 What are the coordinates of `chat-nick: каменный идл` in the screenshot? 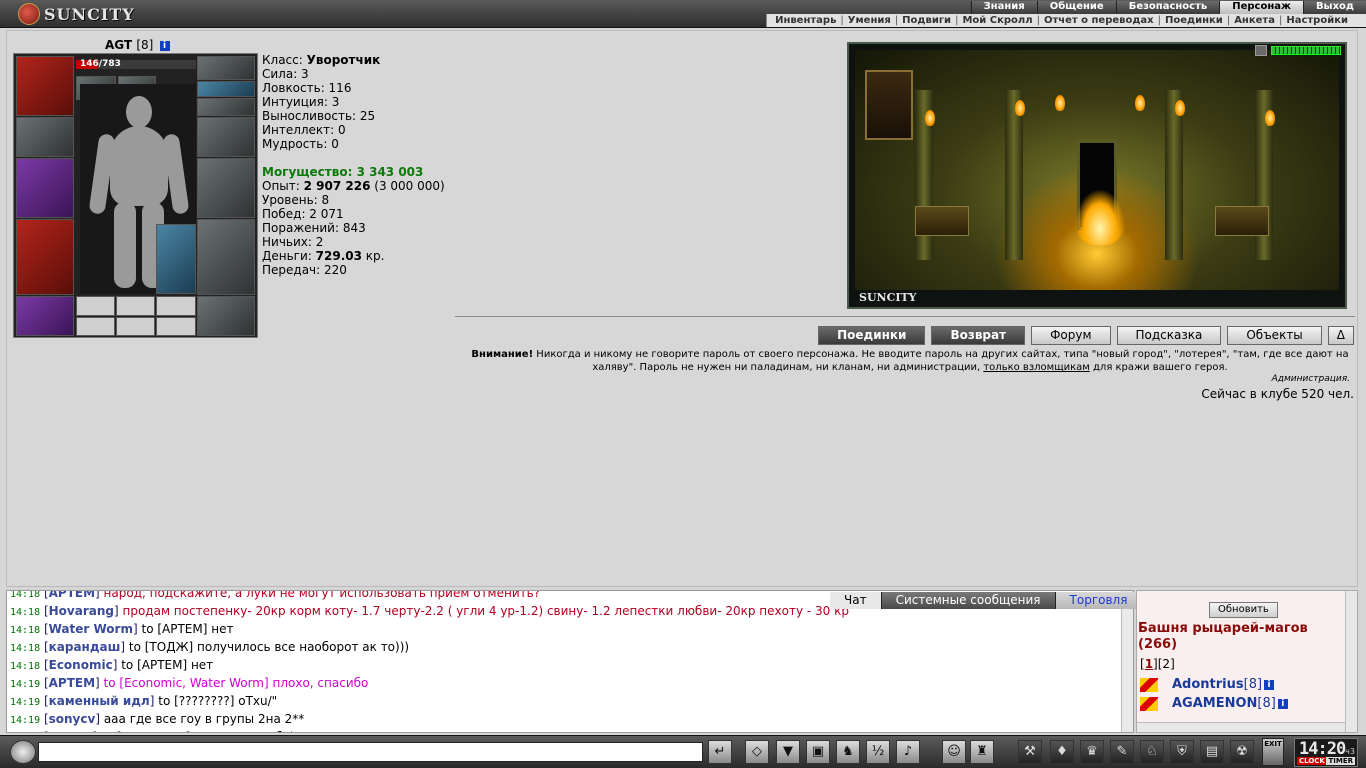 It's located at (99, 701).